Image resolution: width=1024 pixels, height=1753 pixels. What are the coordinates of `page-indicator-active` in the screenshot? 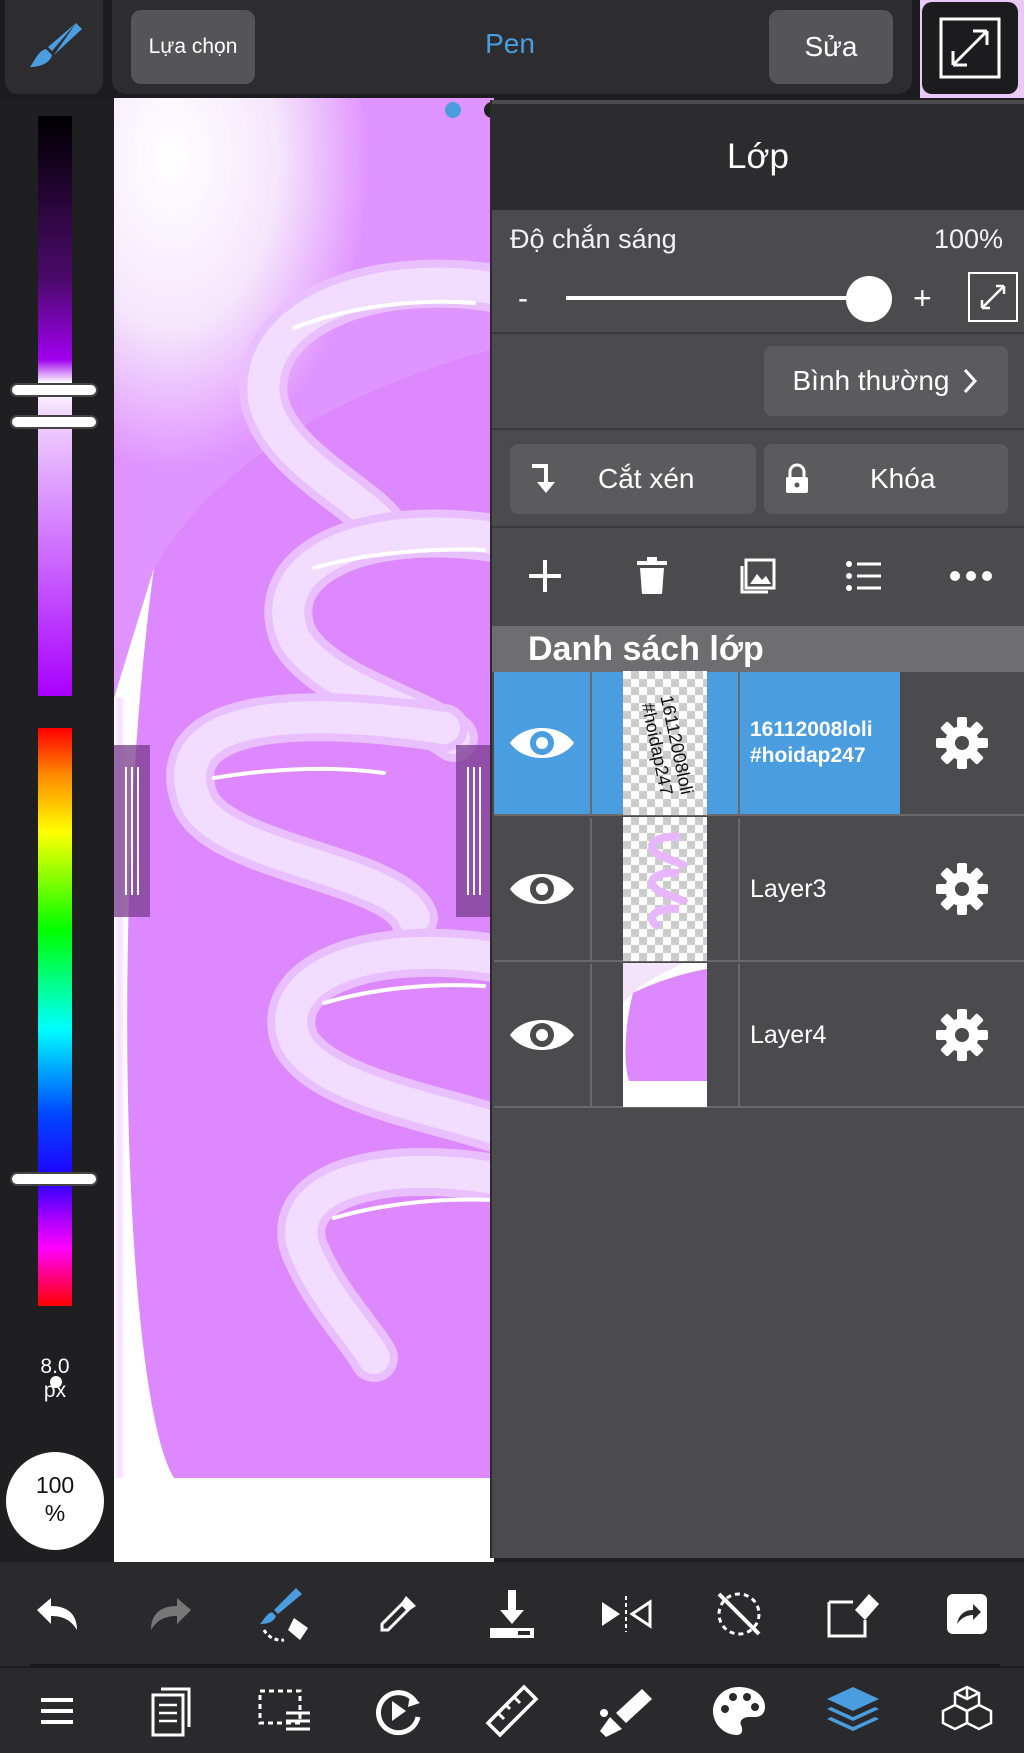 It's located at (453, 110).